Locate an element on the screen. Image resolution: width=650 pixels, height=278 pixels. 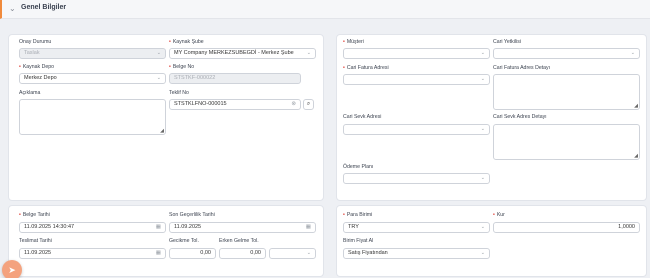
onay-durumu-label: Onay Durumu is located at coordinates (35, 42).